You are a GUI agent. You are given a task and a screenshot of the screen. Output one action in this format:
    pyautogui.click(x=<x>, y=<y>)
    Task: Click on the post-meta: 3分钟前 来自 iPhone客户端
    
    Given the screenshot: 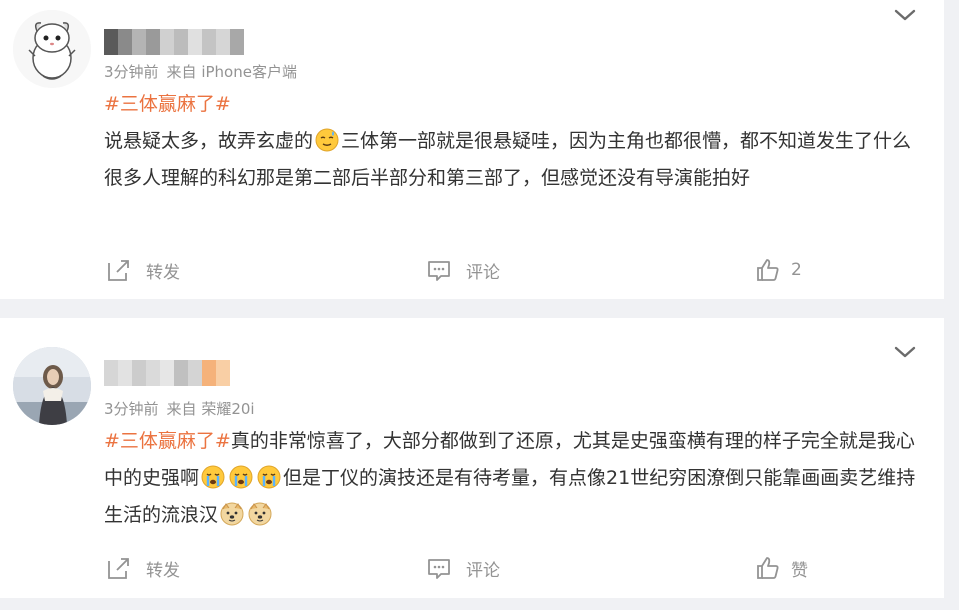 What is the action you would take?
    pyautogui.click(x=200, y=71)
    